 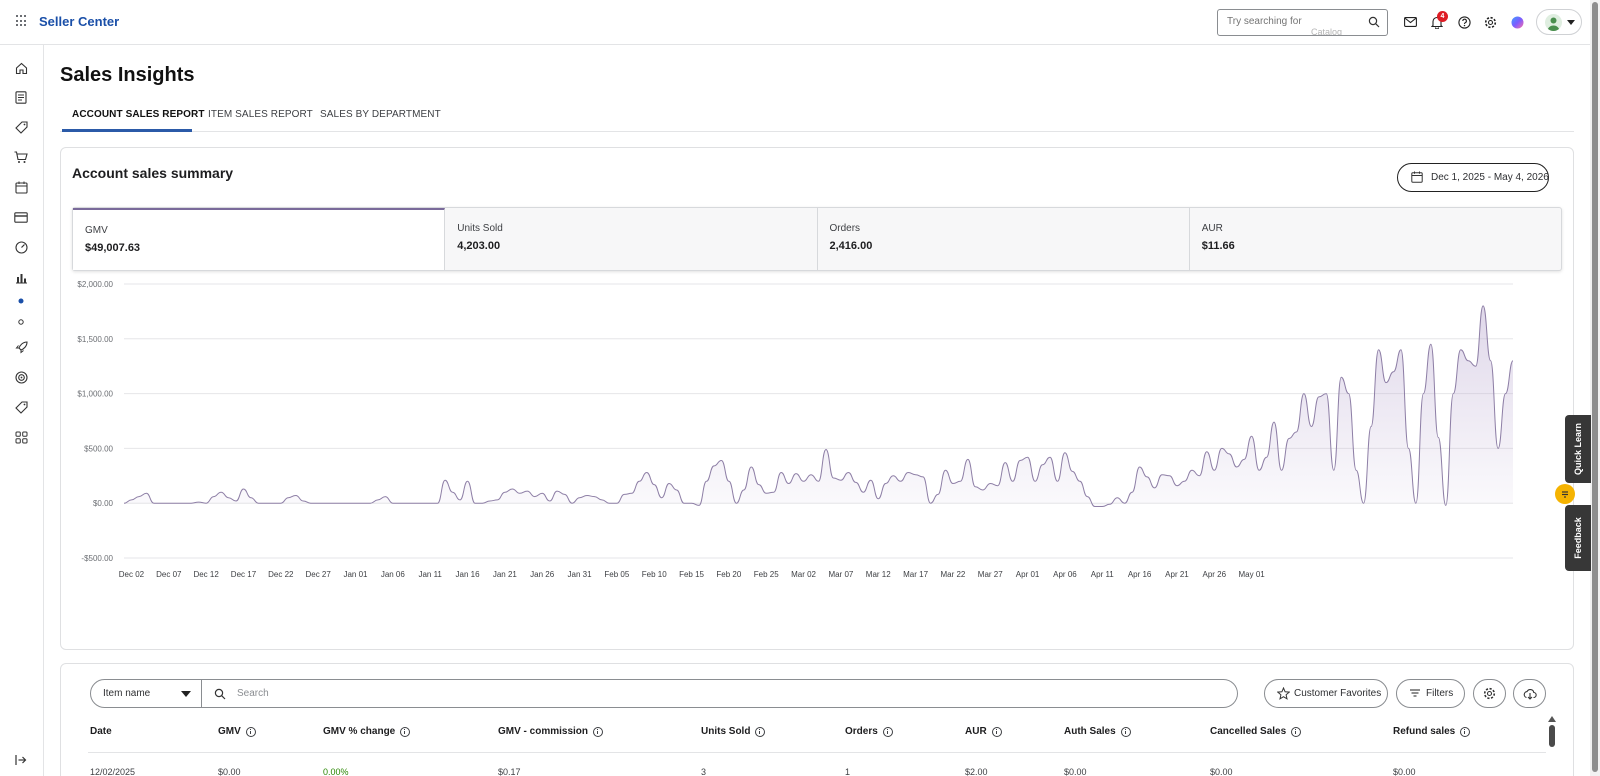 I want to click on column-header-cancelled-sales: Cancelled Sales, so click(x=1256, y=731).